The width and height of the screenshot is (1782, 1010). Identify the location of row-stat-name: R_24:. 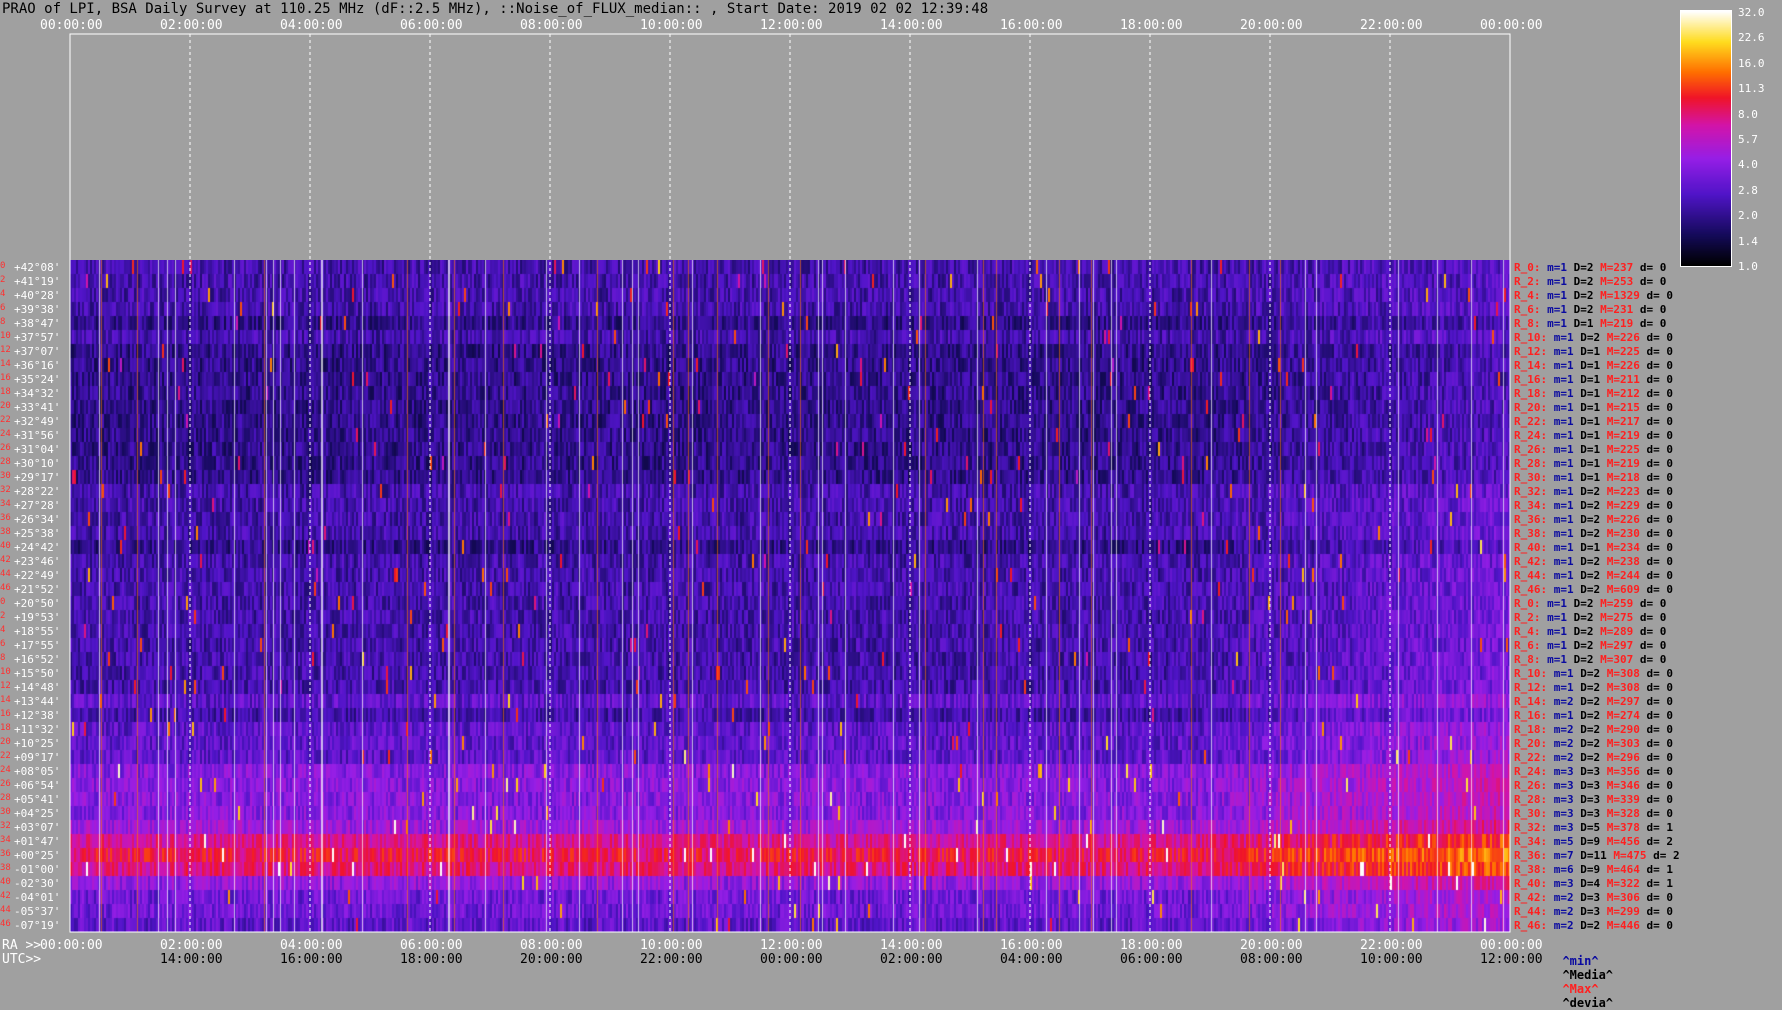
(1531, 771).